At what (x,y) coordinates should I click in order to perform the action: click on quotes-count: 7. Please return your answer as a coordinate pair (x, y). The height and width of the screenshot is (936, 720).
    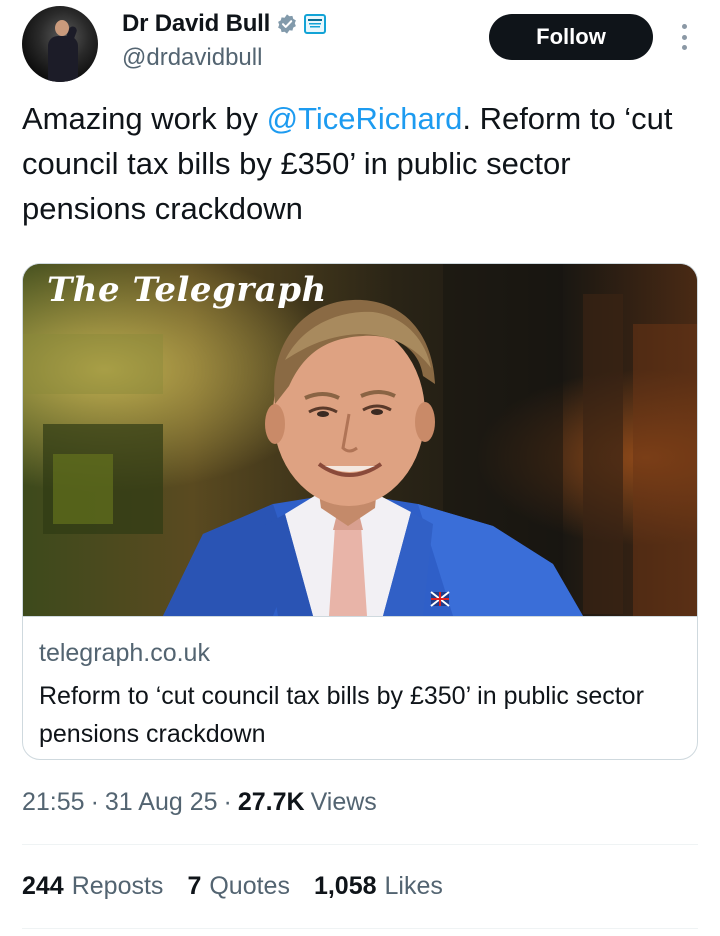
    Looking at the image, I should click on (194, 886).